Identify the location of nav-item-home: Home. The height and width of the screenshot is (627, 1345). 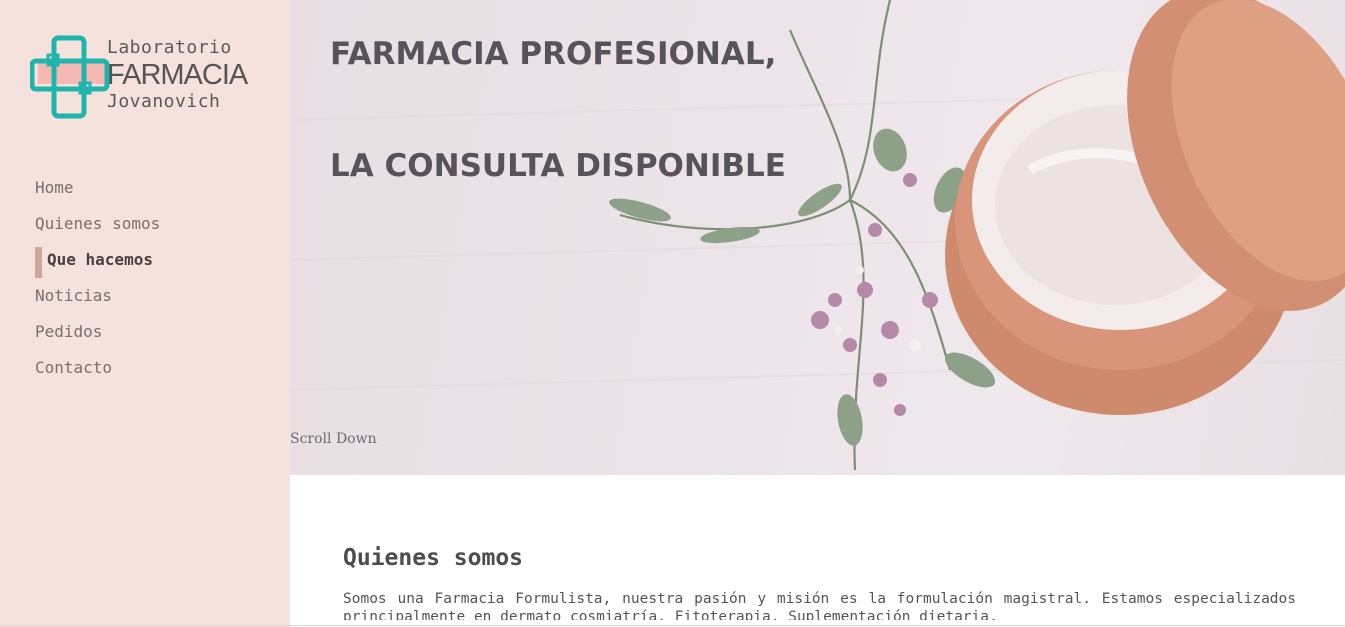
(97, 194).